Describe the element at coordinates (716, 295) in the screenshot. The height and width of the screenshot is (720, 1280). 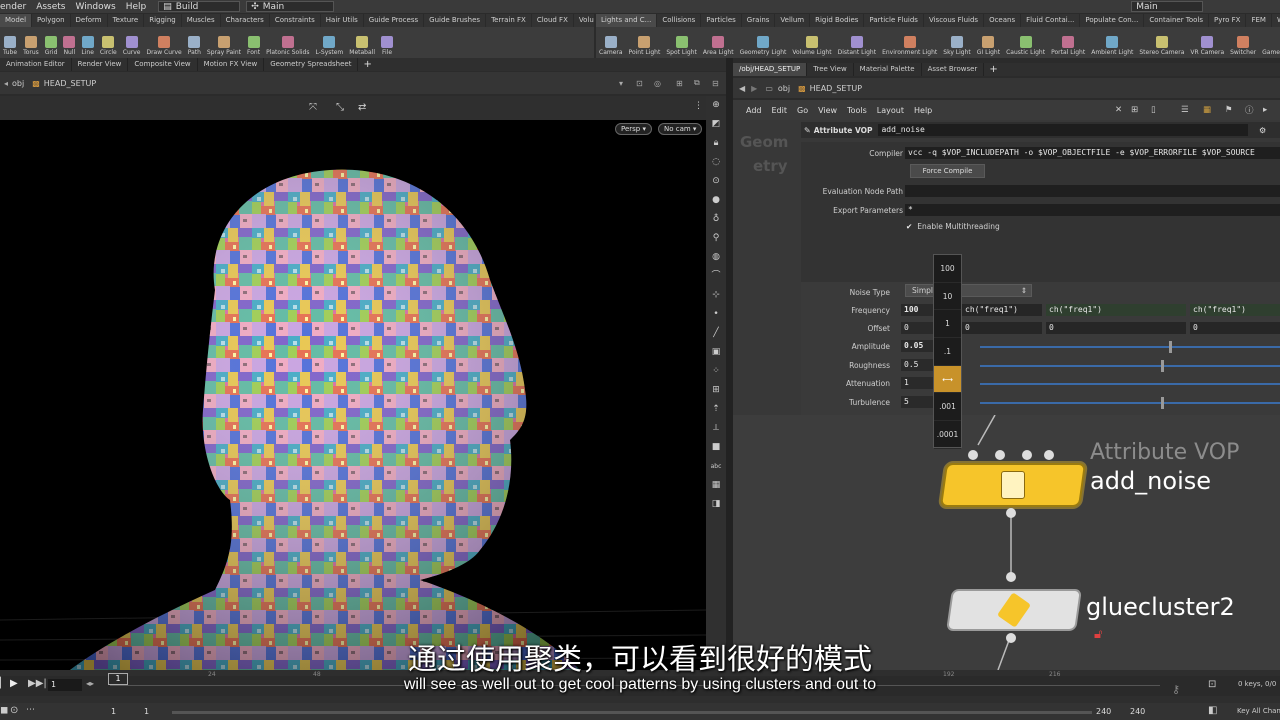
I see `transform-icon: ⊹` at that location.